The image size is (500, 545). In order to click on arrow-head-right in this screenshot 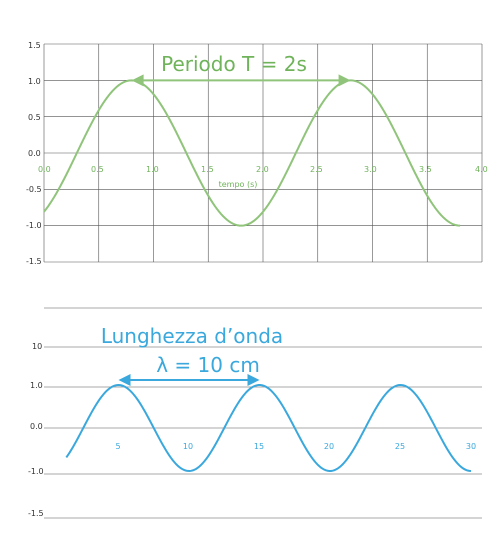, I will do `click(344, 80)`.